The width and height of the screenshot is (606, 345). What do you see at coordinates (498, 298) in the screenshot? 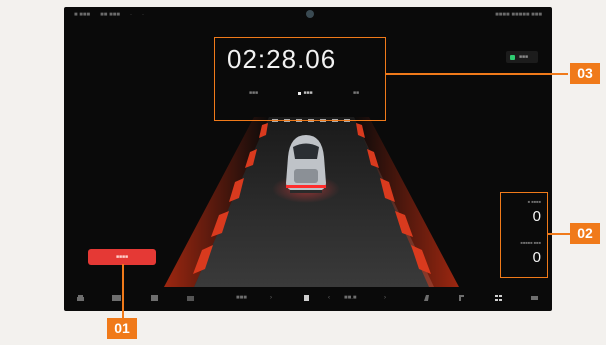
I see `grid-menu-icon` at bounding box center [498, 298].